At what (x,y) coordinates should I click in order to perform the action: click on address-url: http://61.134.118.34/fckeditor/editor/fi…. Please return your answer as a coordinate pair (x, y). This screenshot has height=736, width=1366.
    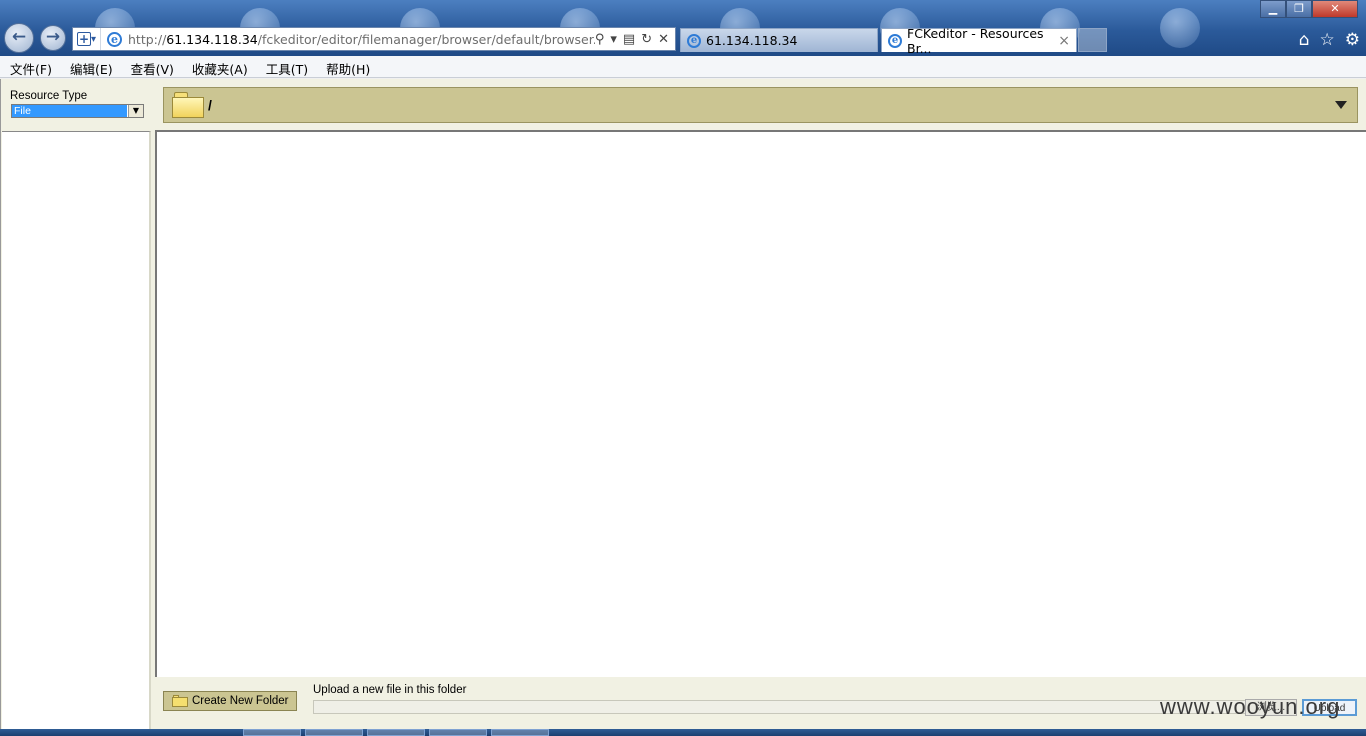
    Looking at the image, I should click on (361, 39).